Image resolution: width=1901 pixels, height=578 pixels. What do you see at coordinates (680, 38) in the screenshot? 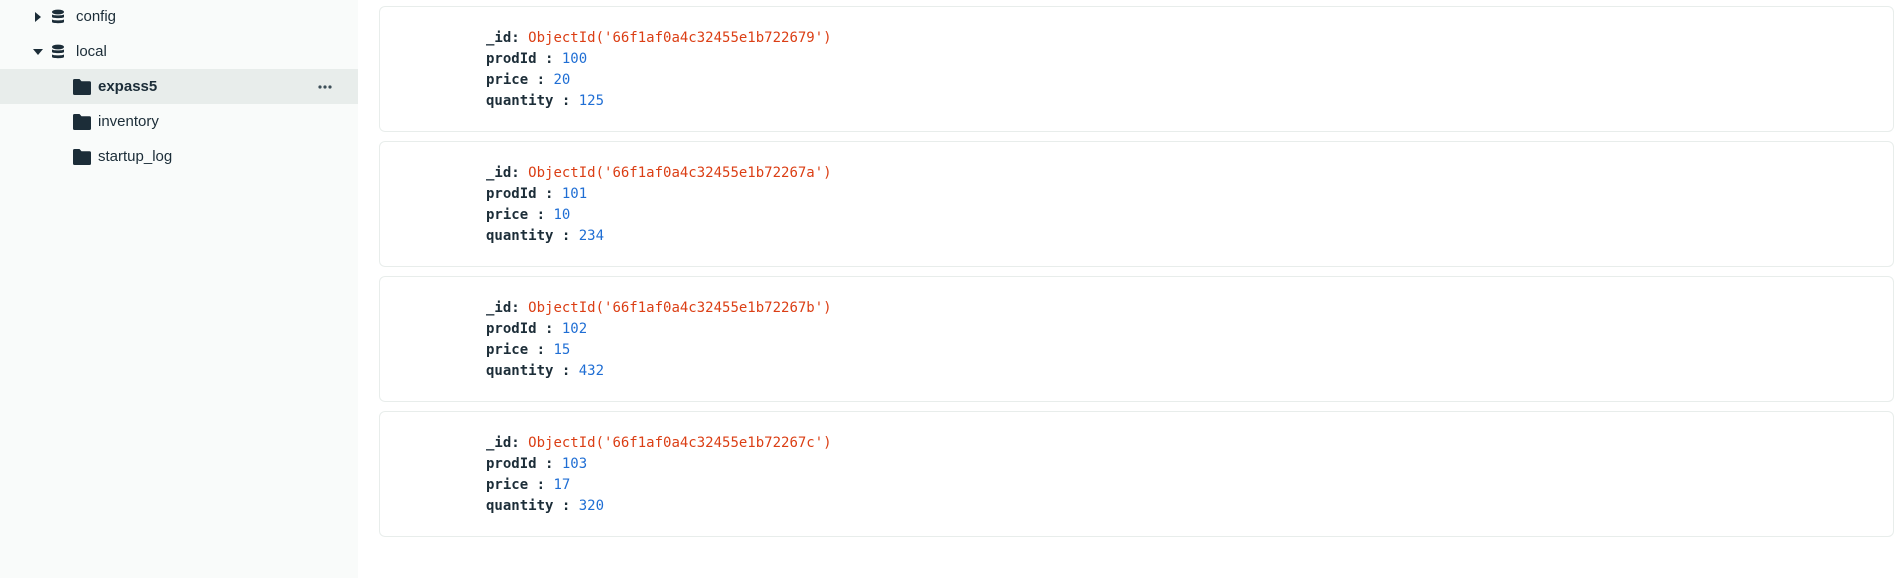
I see `field-value: ObjectId('66f1af0a4c32455e1b722679')` at bounding box center [680, 38].